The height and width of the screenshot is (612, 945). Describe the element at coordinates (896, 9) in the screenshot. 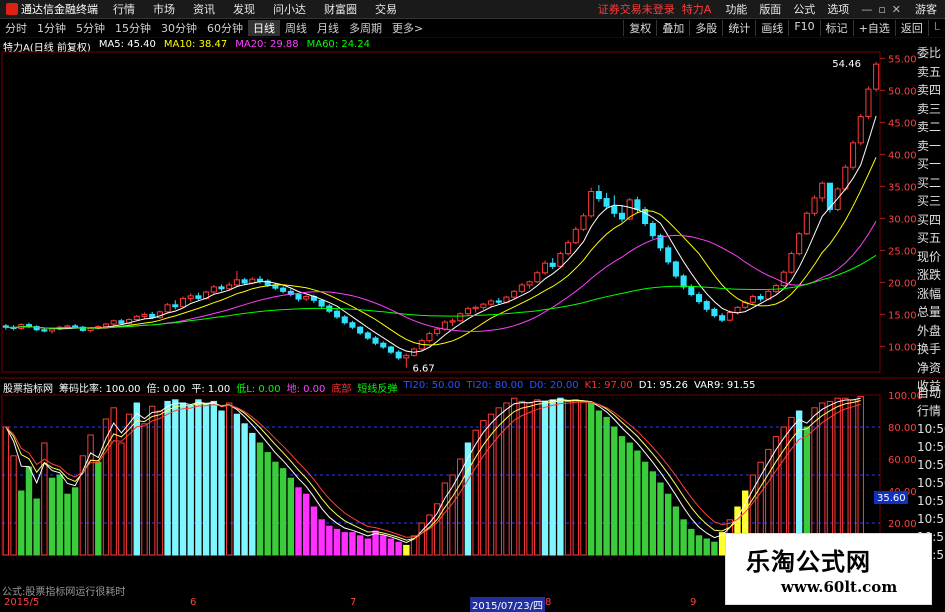

I see `close-icon: ✕` at that location.